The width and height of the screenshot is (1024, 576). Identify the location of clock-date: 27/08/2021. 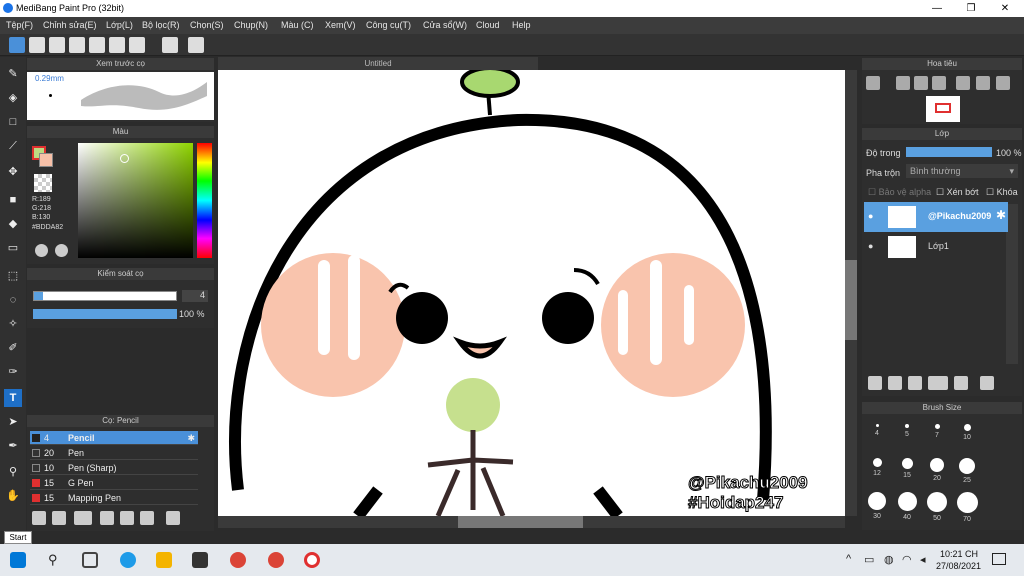
(958, 566).